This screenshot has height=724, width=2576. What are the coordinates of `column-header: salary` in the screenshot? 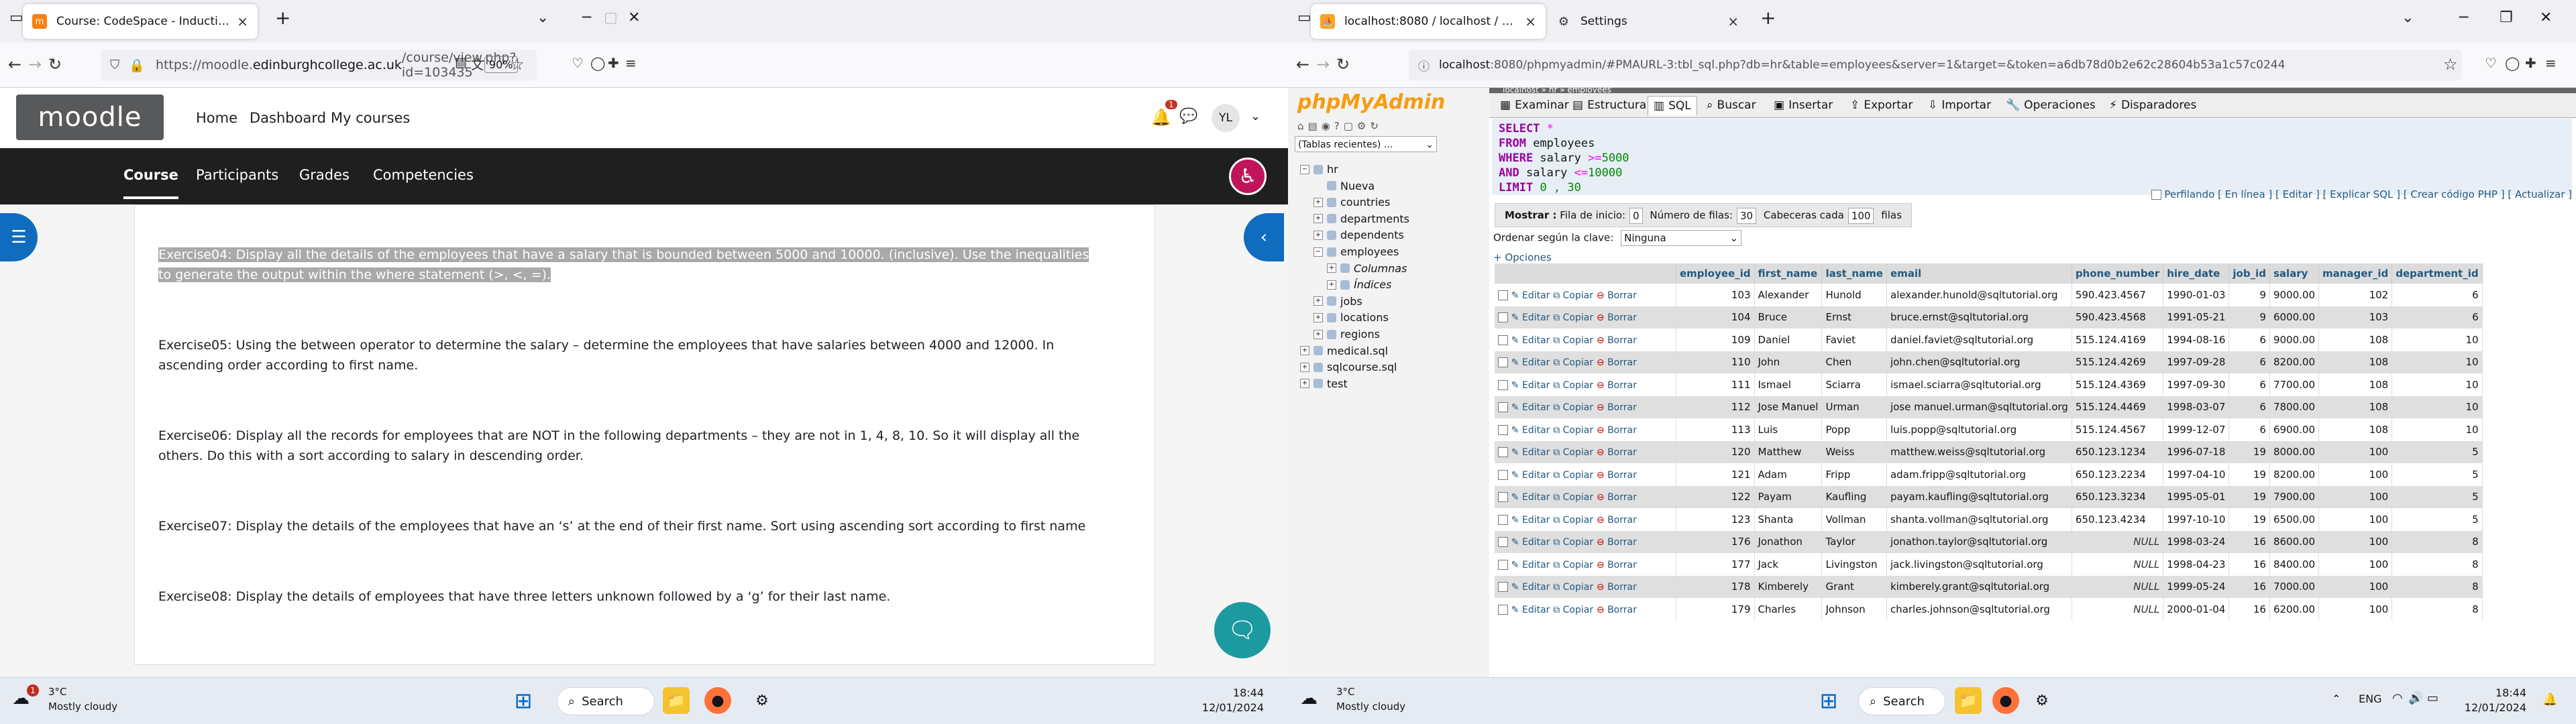 It's located at (2294, 273).